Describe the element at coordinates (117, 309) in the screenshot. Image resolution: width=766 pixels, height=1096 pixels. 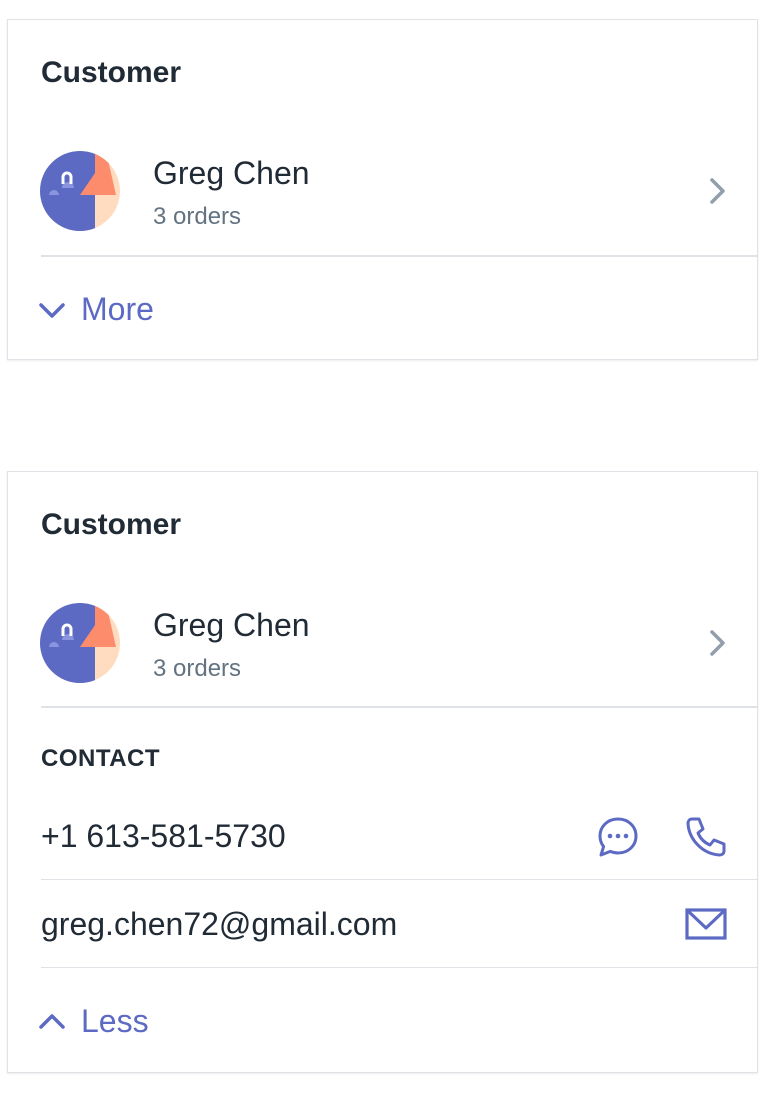
I see `more-label: More` at that location.